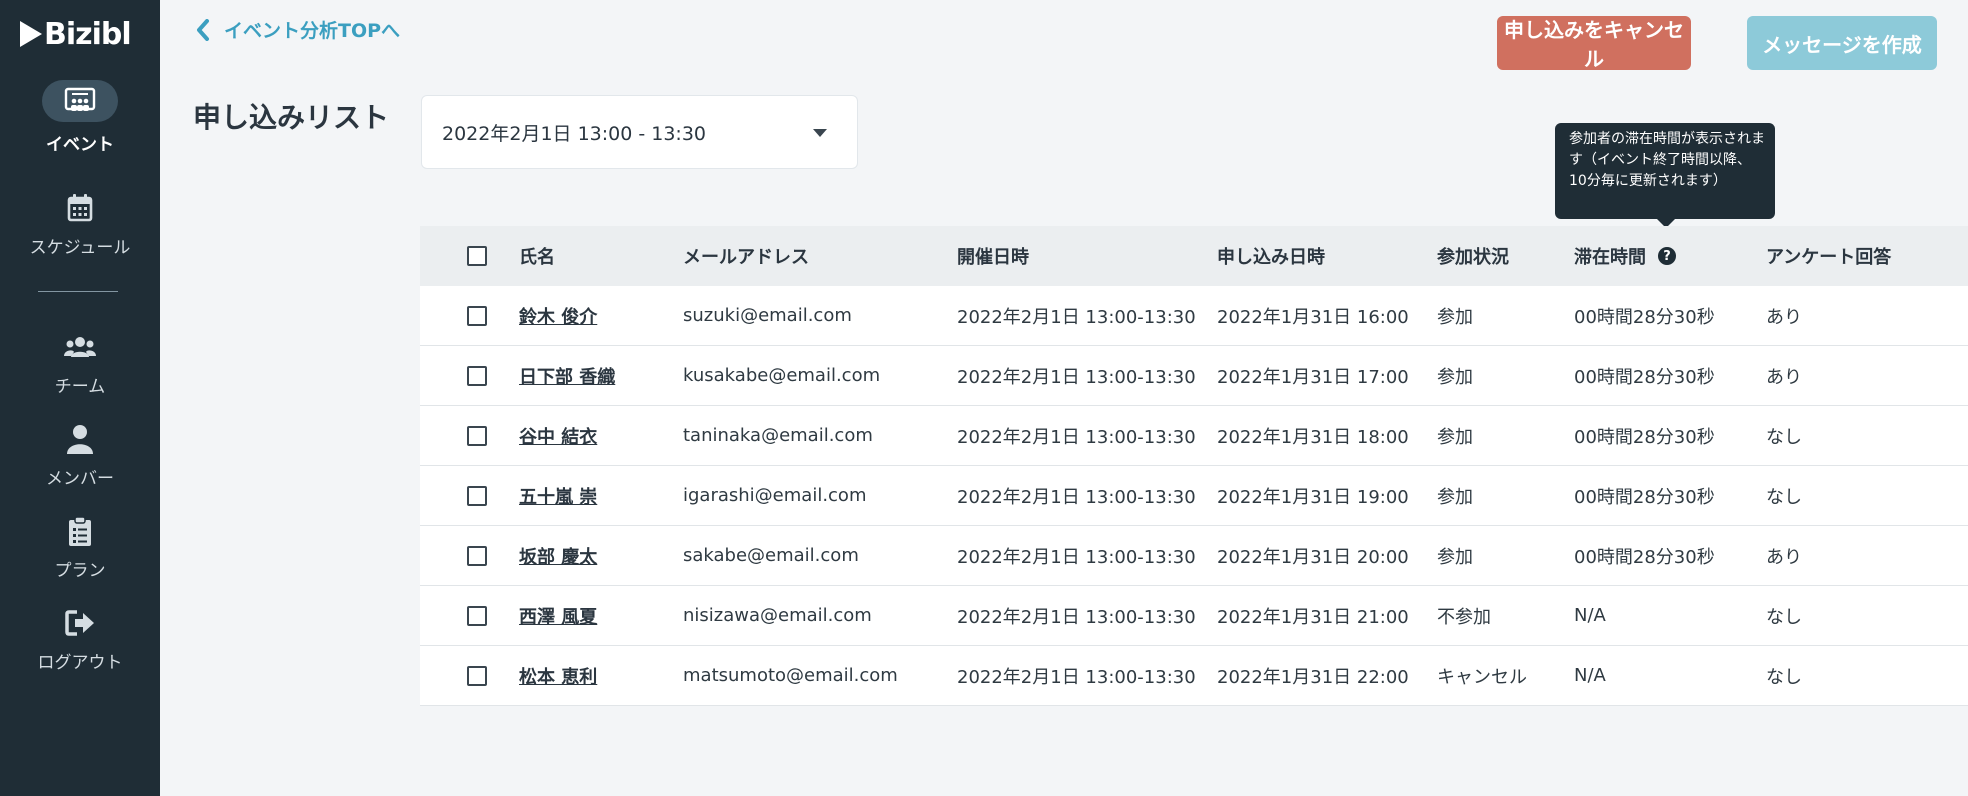  I want to click on sidebar-item-logout: ログアウト, so click(80, 639).